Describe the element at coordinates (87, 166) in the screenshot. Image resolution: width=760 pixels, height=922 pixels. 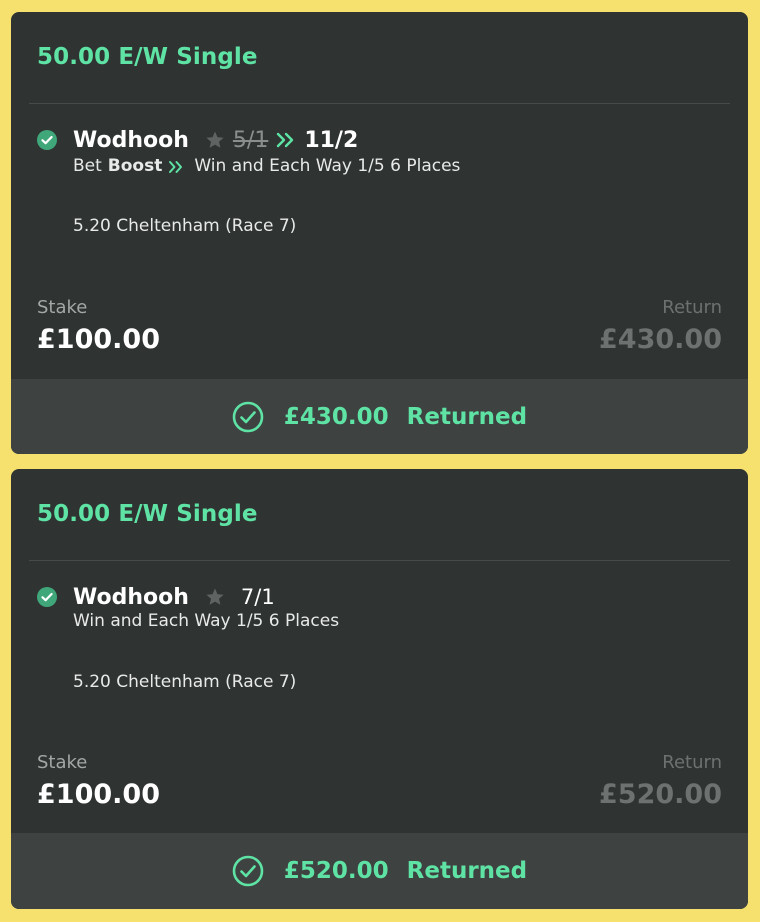
I see `bet-boost-prefix: Bet` at that location.